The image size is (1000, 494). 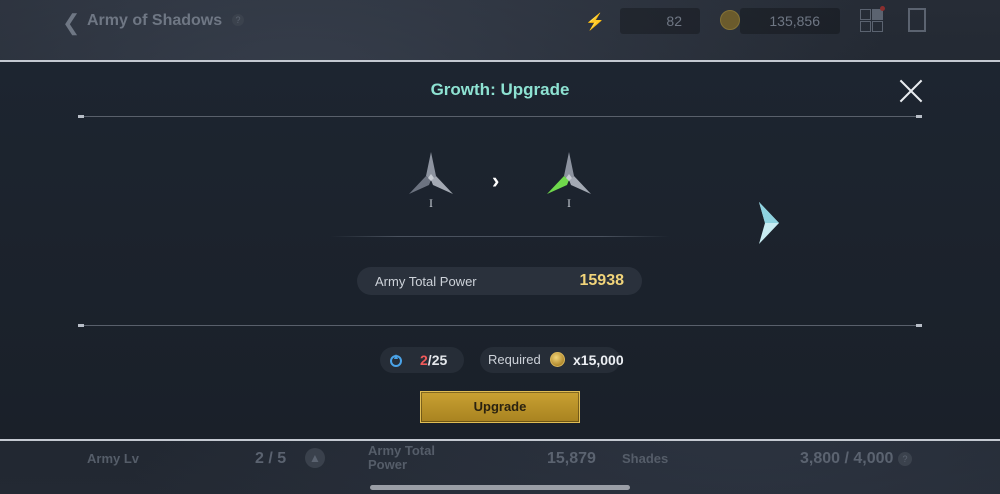 What do you see at coordinates (500, 116) in the screenshot?
I see `top-divider` at bounding box center [500, 116].